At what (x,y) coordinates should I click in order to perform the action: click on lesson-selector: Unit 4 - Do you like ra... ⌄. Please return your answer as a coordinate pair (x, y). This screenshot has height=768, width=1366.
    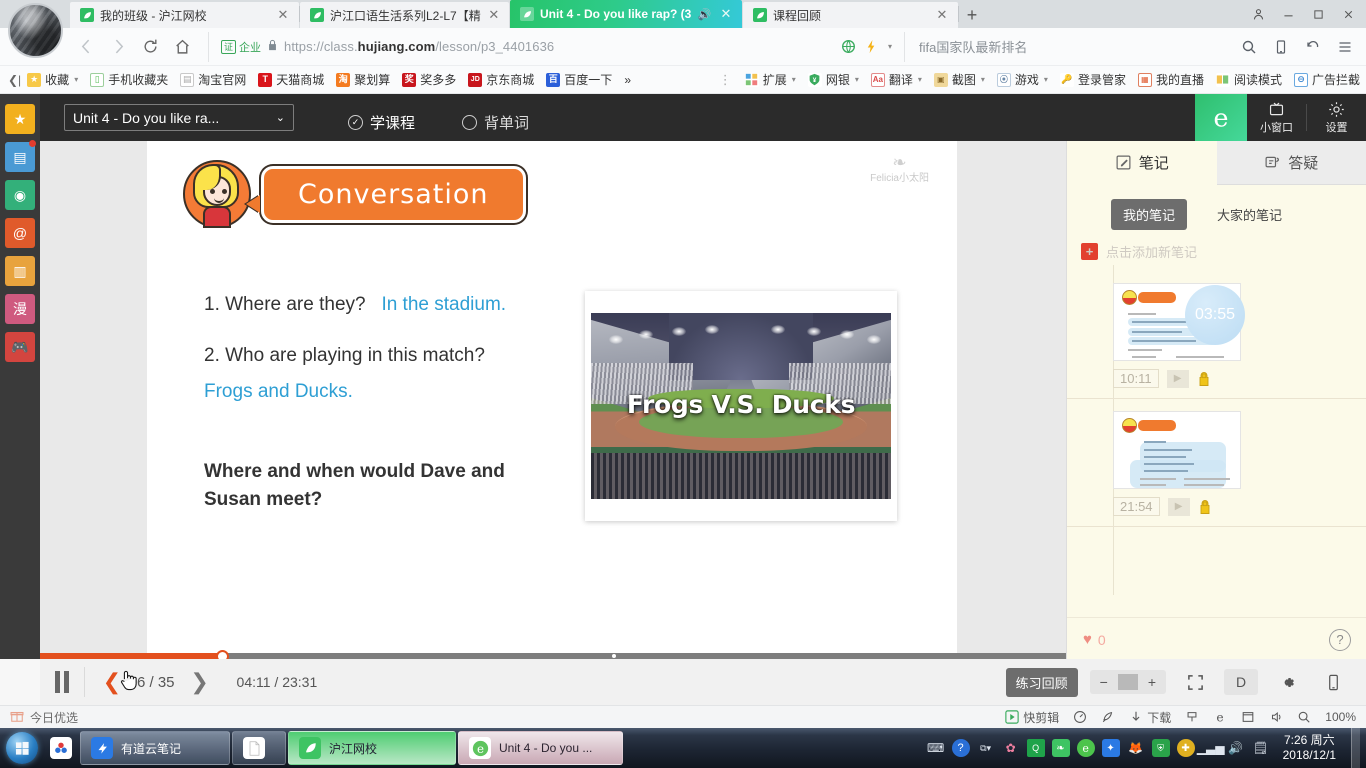
    Looking at the image, I should click on (179, 117).